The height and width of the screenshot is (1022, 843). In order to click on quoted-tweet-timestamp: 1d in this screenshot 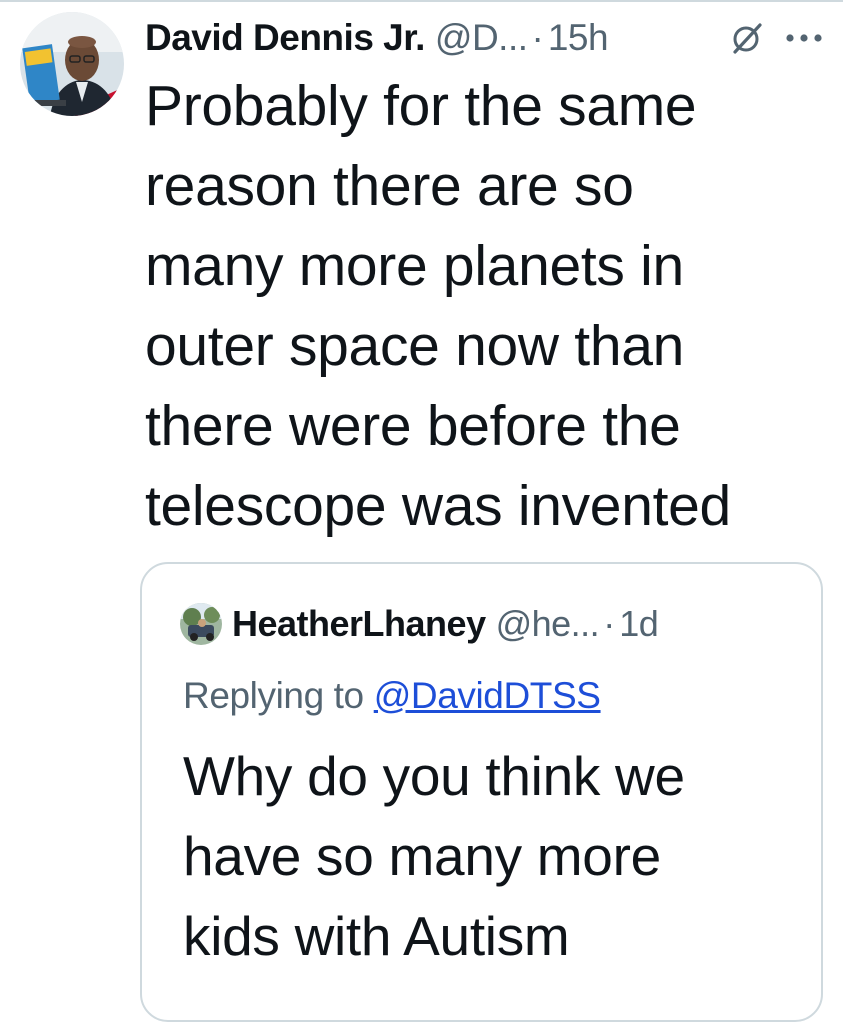, I will do `click(639, 624)`.